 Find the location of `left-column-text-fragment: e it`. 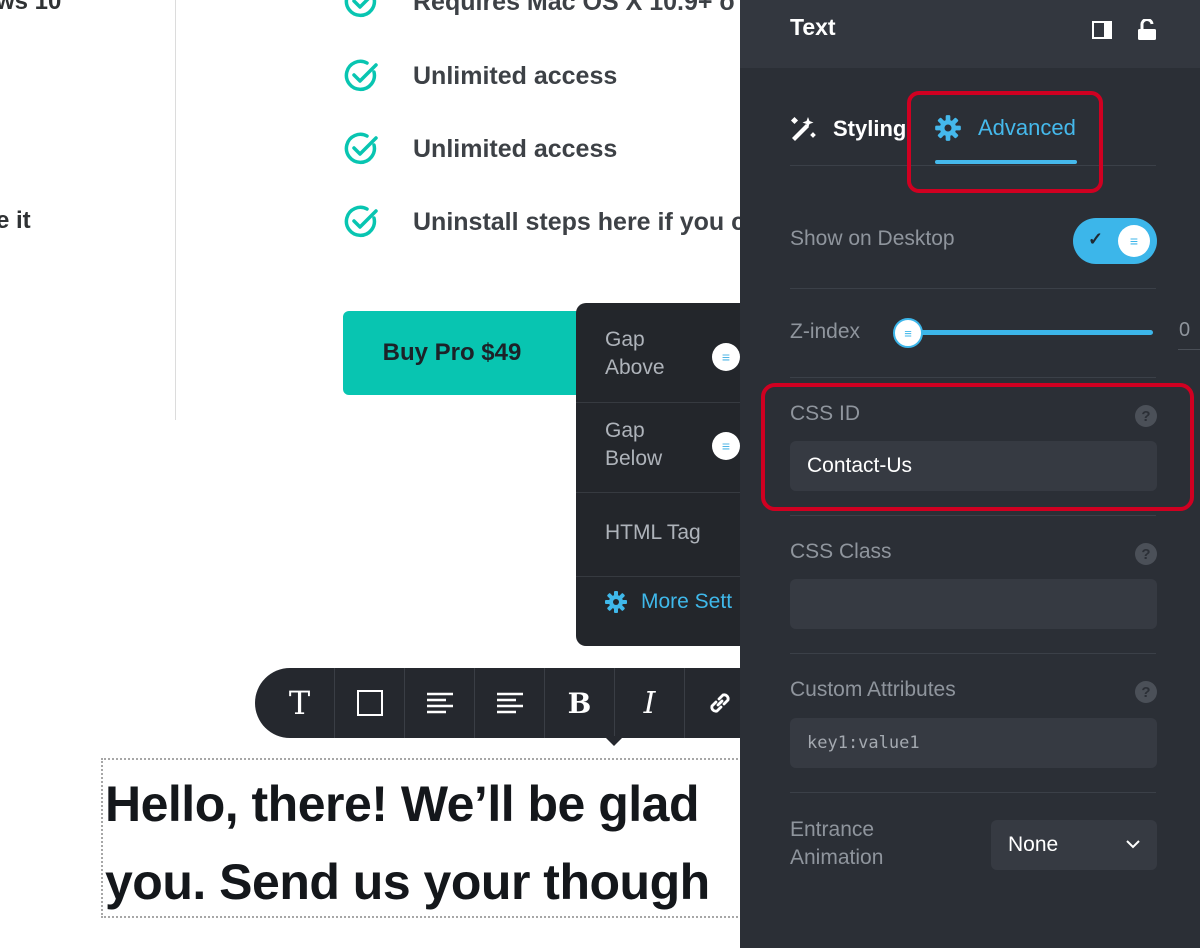

left-column-text-fragment: e it is located at coordinates (15, 220).